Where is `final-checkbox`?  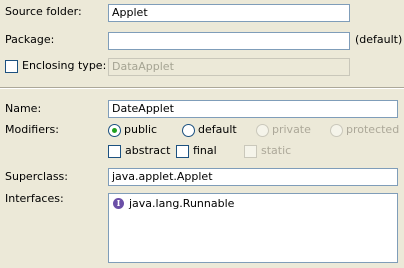 final-checkbox is located at coordinates (182, 151).